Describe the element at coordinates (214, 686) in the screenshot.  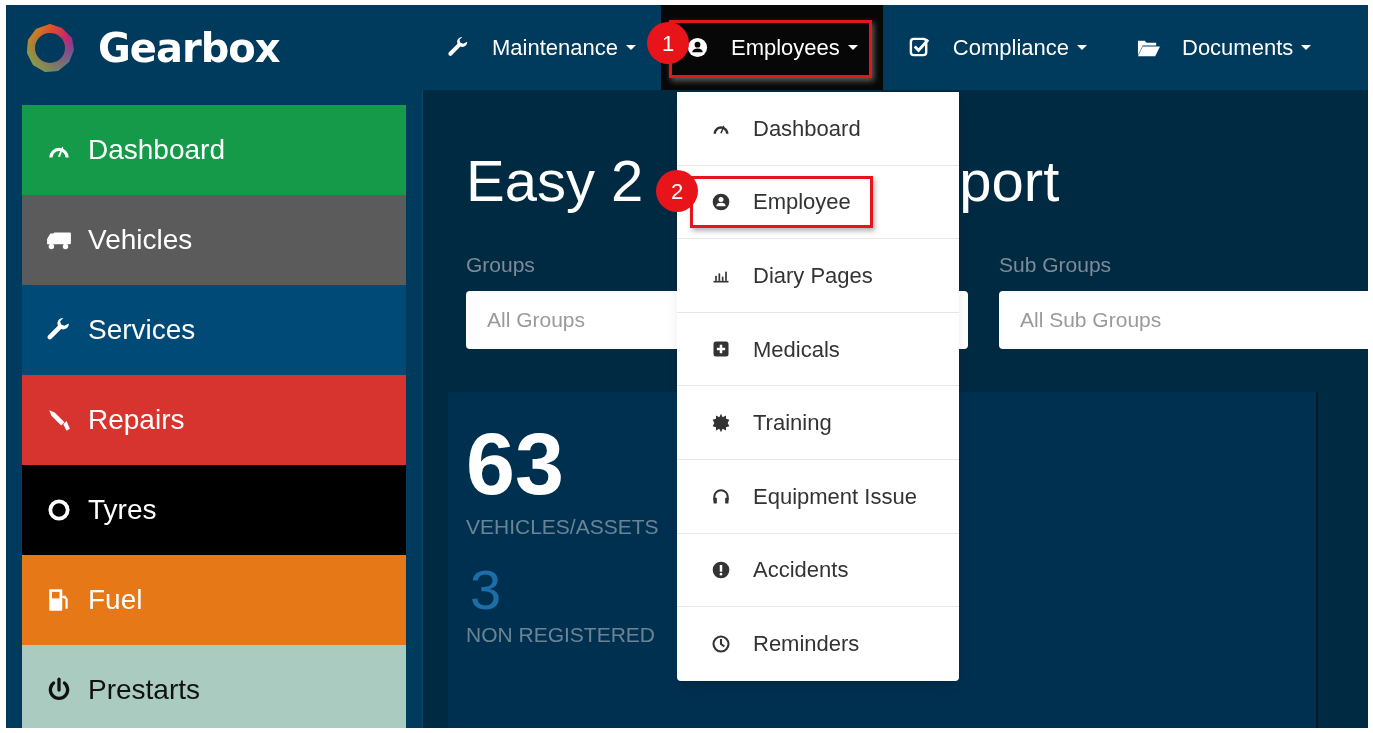
I see `sidebar-item: Prestarts` at that location.